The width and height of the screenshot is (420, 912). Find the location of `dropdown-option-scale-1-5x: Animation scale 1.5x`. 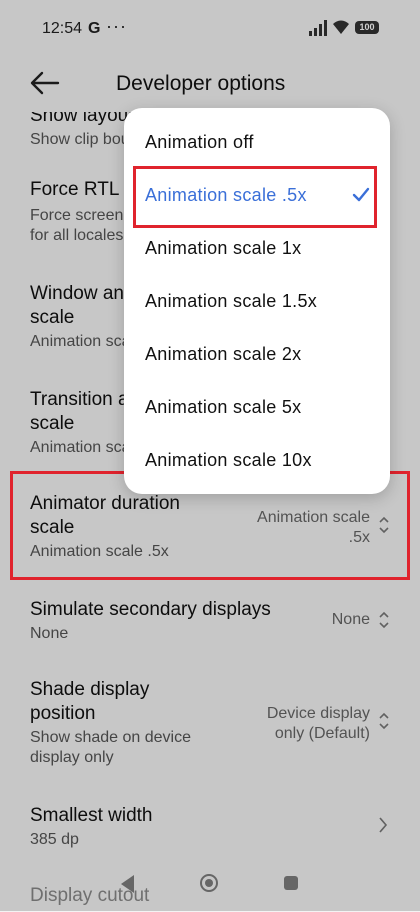

dropdown-option-scale-1-5x: Animation scale 1.5x is located at coordinates (257, 302).